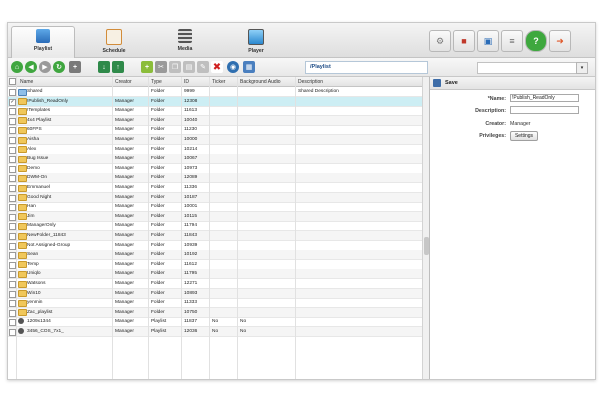 The width and height of the screenshot is (600, 400). I want to click on table-row: Not Assigned-Group Manager Folder 10939, so click(215, 246).